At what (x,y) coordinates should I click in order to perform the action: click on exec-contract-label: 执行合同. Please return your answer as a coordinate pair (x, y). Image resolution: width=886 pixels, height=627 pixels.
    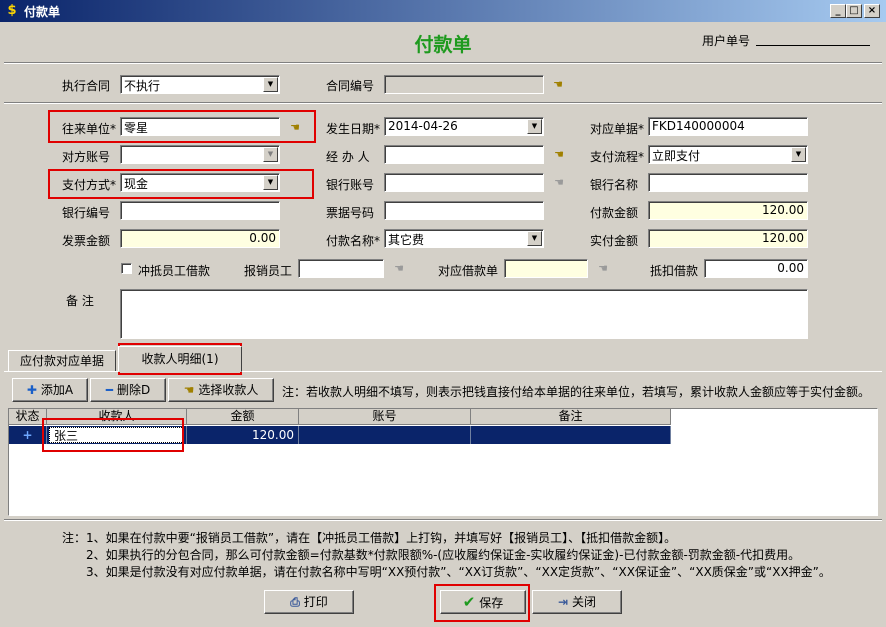
    Looking at the image, I should click on (86, 86).